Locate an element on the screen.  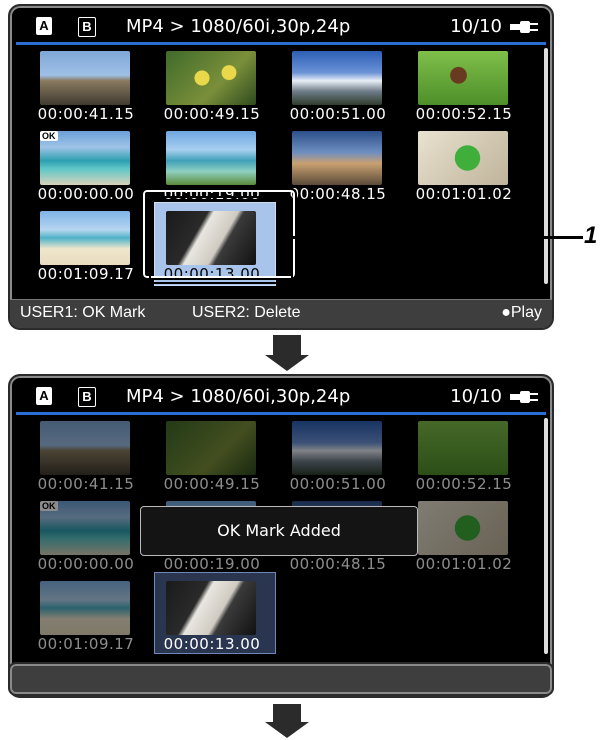
button-guide-bar-empty is located at coordinates (281, 679).